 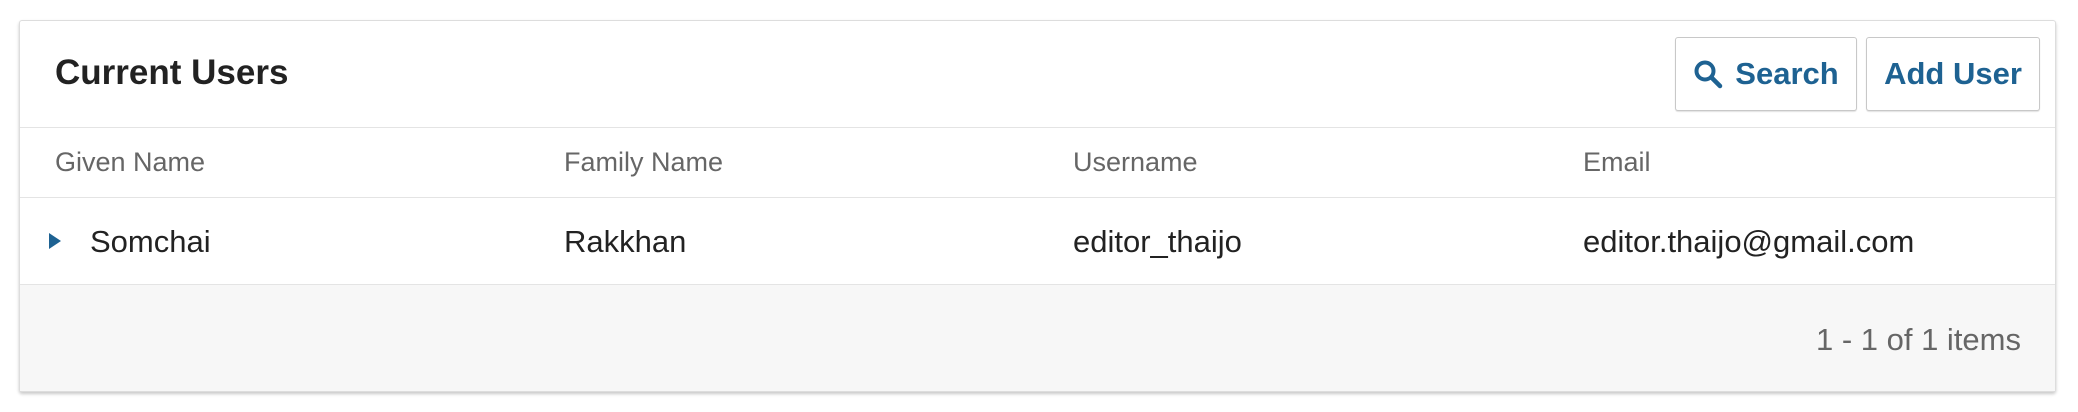 I want to click on column-header-given-name: Given Name, so click(x=130, y=162).